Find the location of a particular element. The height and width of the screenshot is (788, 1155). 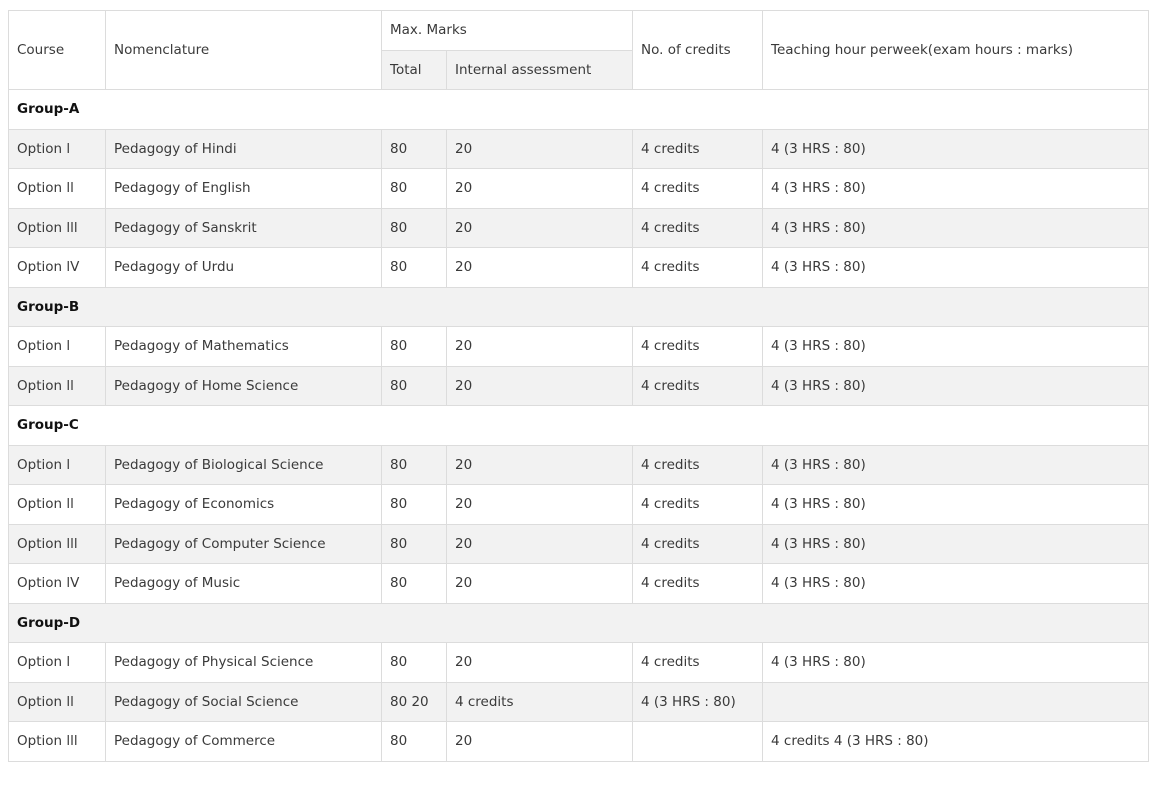

group-label: Group-A is located at coordinates (578, 109).